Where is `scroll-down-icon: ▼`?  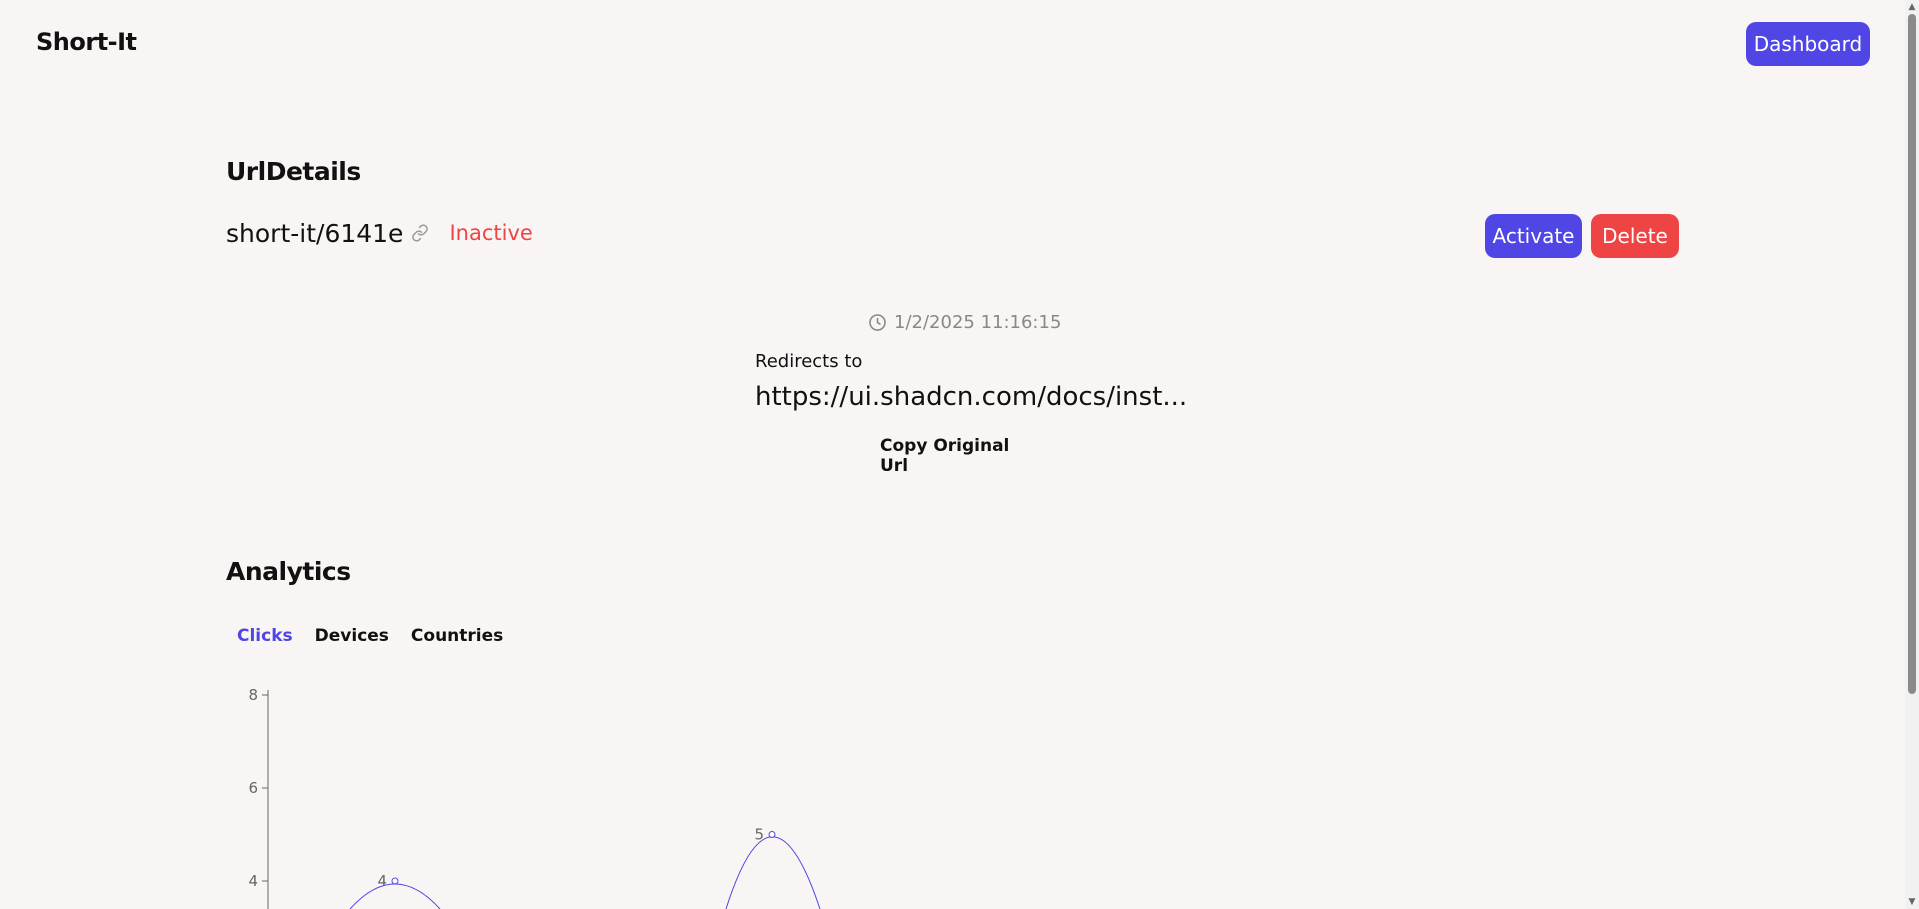
scroll-down-icon: ▼ is located at coordinates (1912, 902).